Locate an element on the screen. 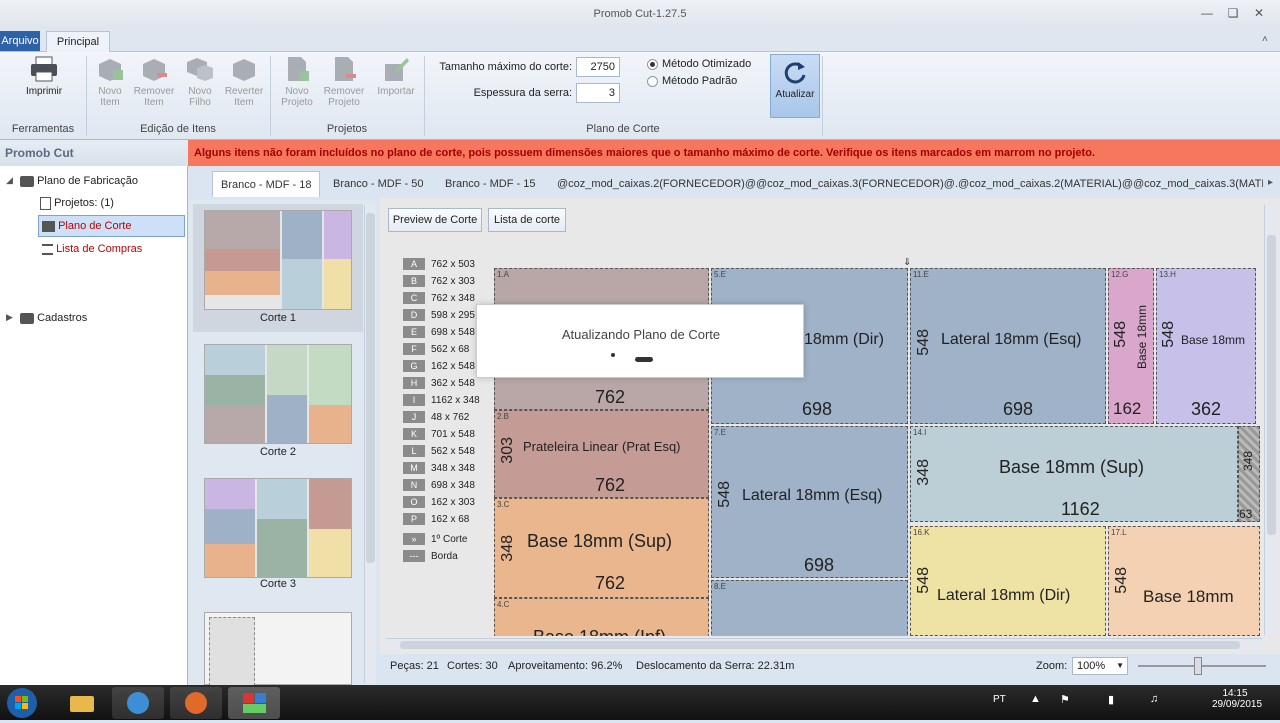 The width and height of the screenshot is (1280, 723). piece-7e: 7.E 548 Lateral 18mm (Esq) 698 is located at coordinates (809, 502).